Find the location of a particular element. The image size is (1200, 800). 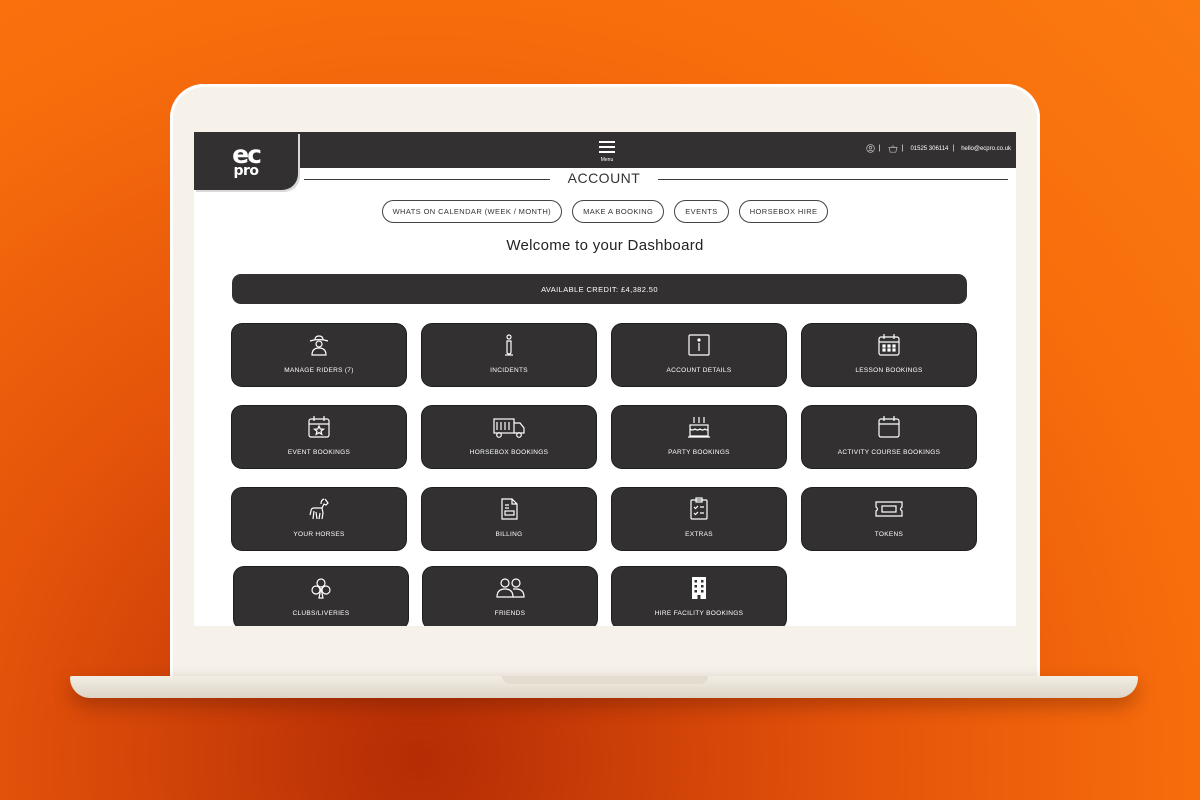

email-link: hello@ecpro.co.uk is located at coordinates (986, 149).